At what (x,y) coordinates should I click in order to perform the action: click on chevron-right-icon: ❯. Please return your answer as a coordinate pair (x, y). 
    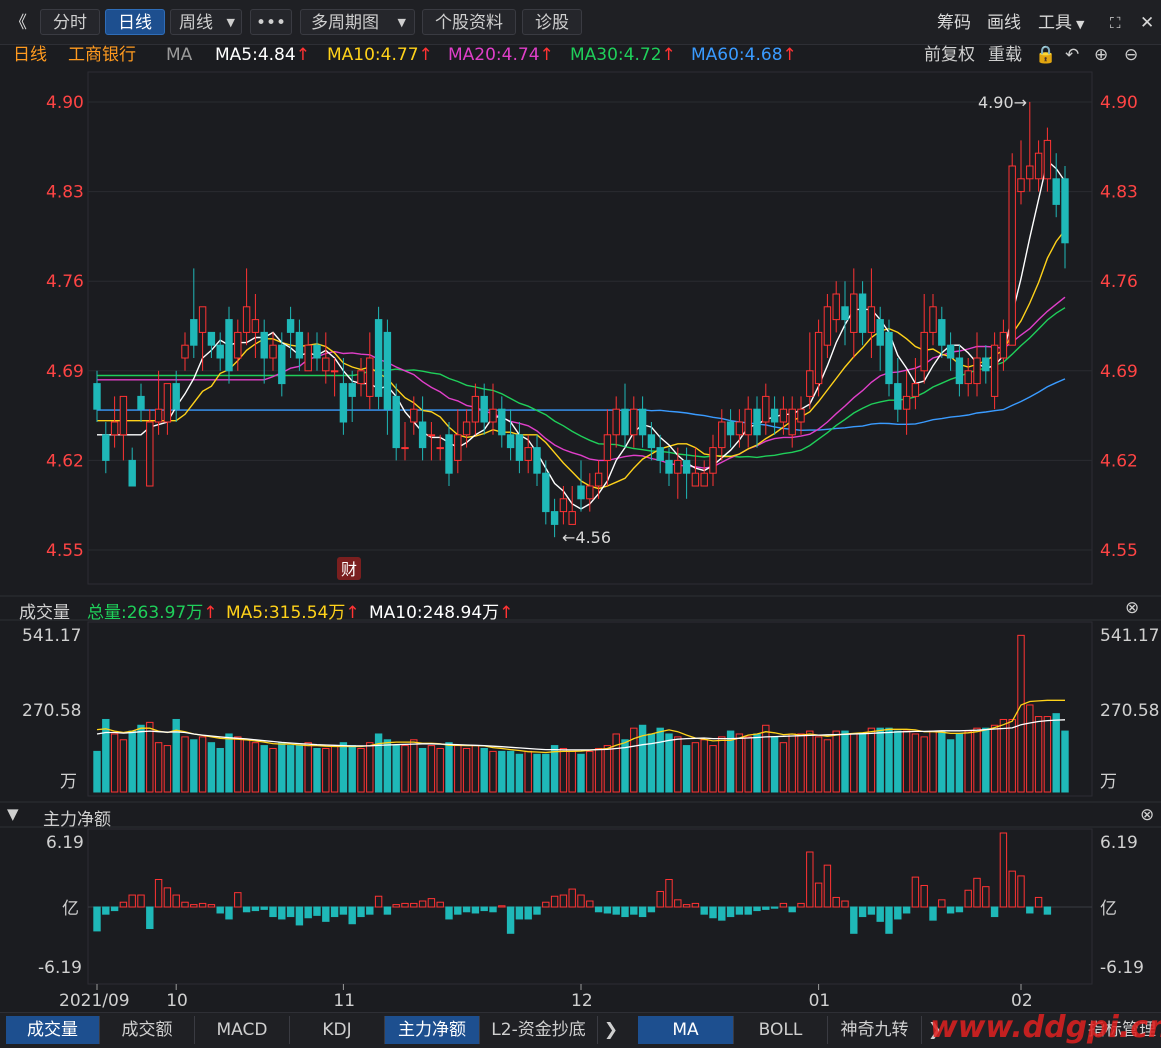
    Looking at the image, I should click on (611, 1030).